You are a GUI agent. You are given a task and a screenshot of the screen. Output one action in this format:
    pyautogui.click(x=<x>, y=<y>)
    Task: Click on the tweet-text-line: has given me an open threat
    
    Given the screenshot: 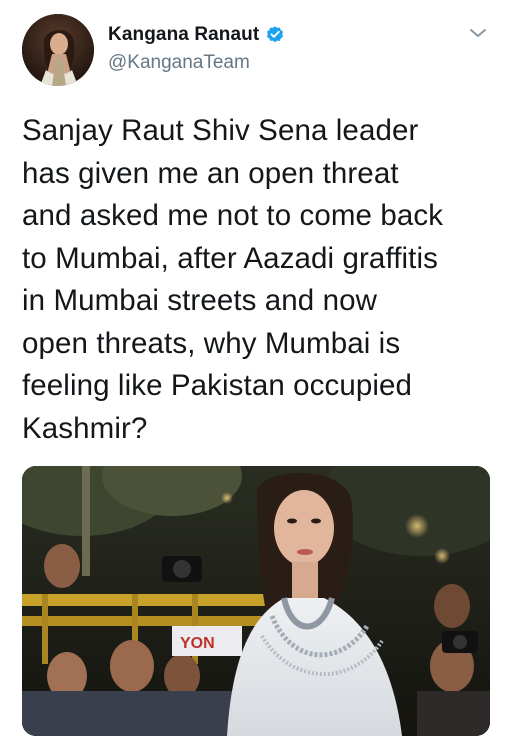 What is the action you would take?
    pyautogui.click(x=210, y=173)
    